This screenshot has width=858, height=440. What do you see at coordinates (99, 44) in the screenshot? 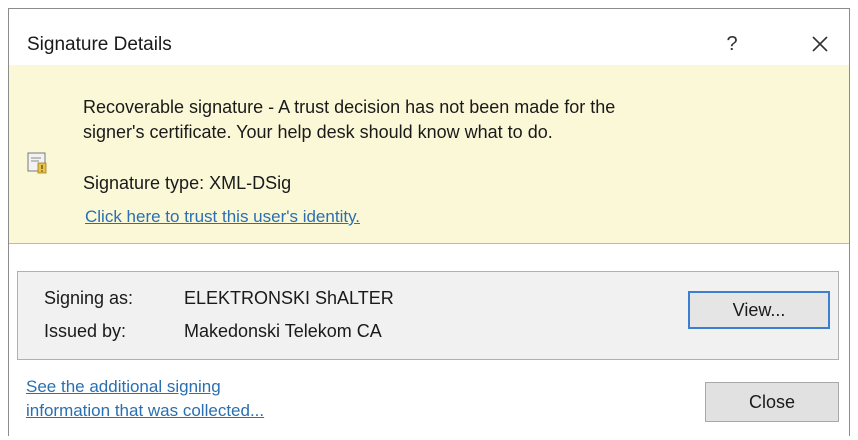
I see `dialog-title: Signature Details` at bounding box center [99, 44].